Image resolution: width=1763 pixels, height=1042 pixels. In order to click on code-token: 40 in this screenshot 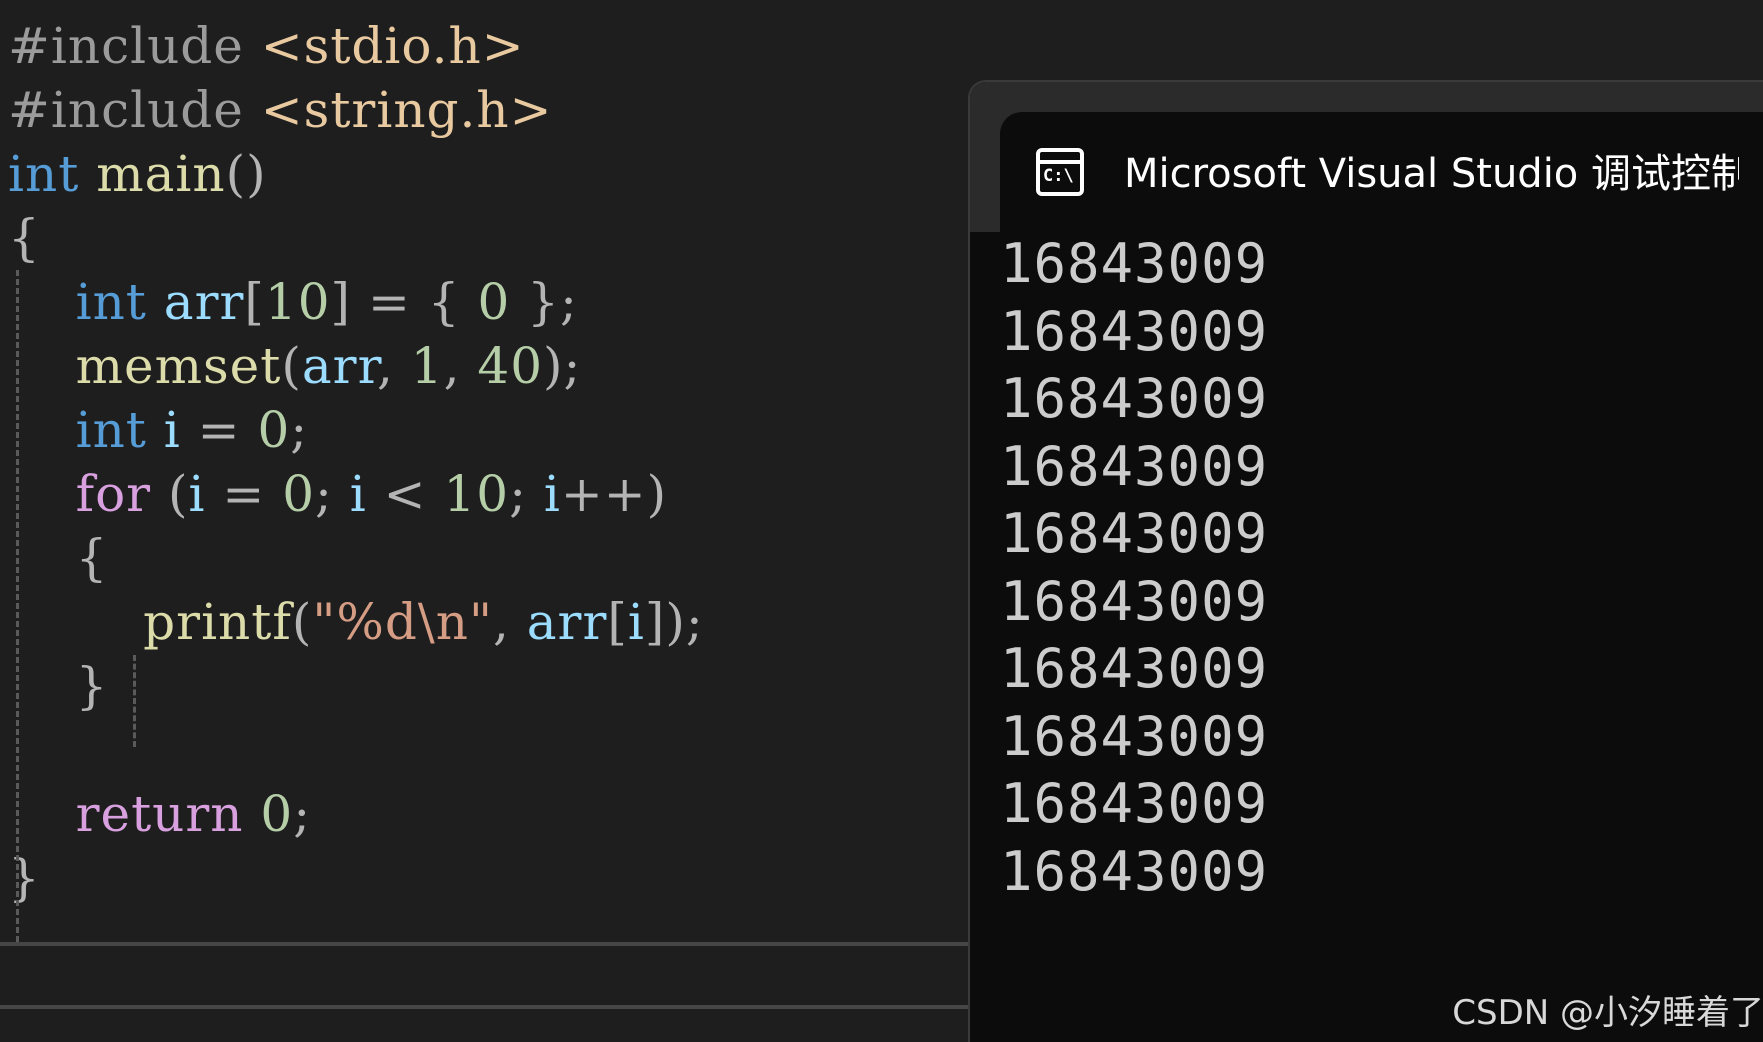, I will do `click(510, 366)`.